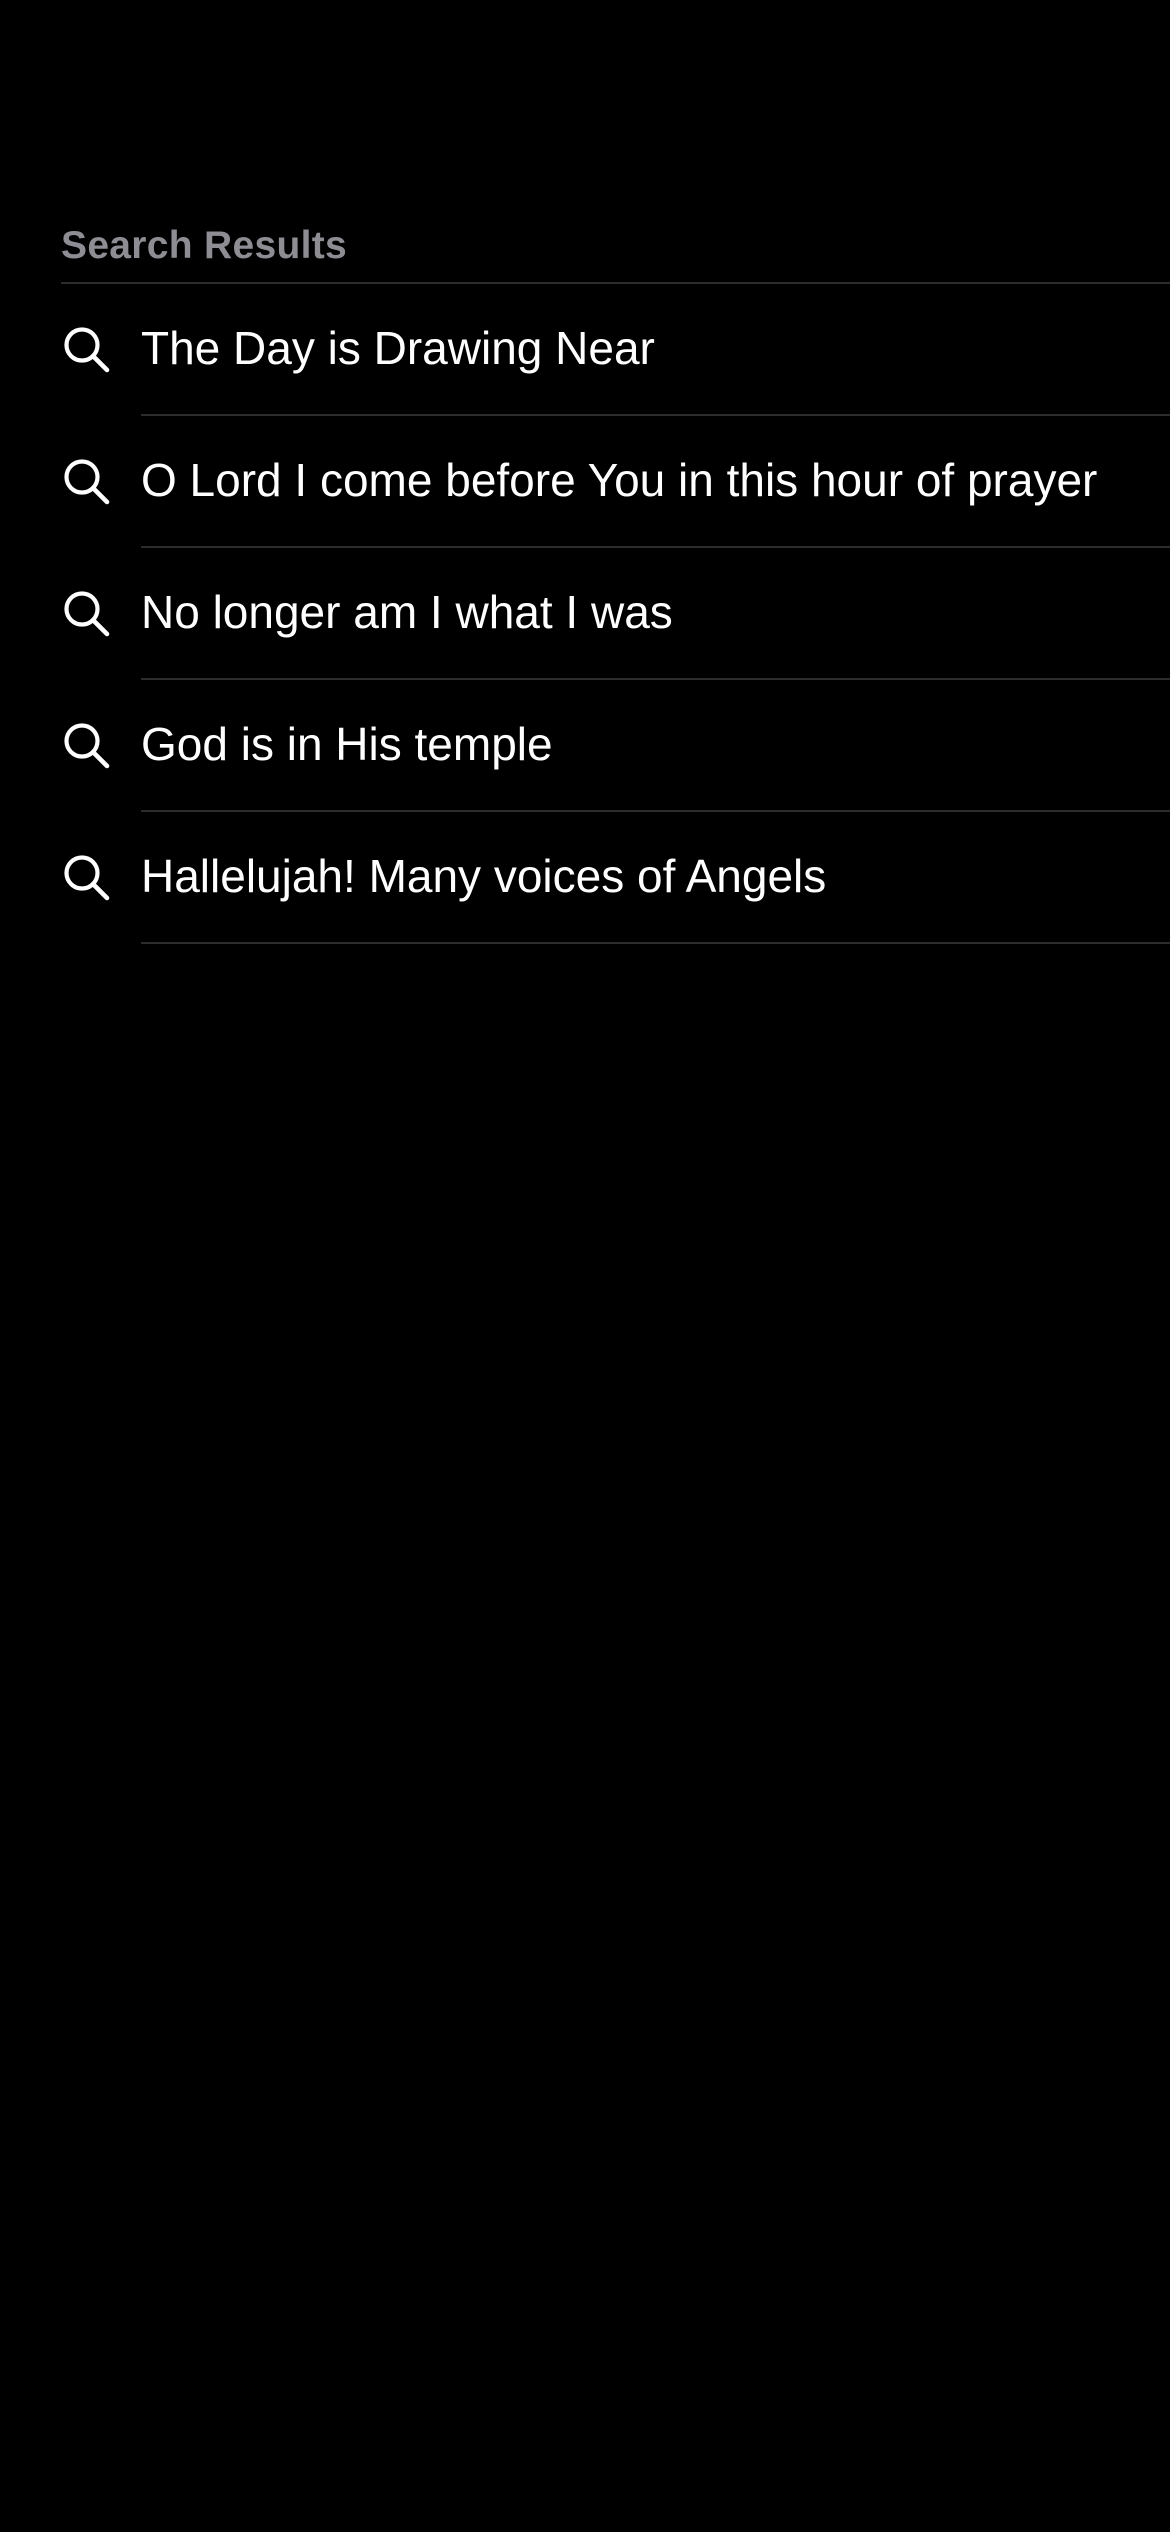  I want to click on search-result-row: No longer am I what I was, so click(585, 614).